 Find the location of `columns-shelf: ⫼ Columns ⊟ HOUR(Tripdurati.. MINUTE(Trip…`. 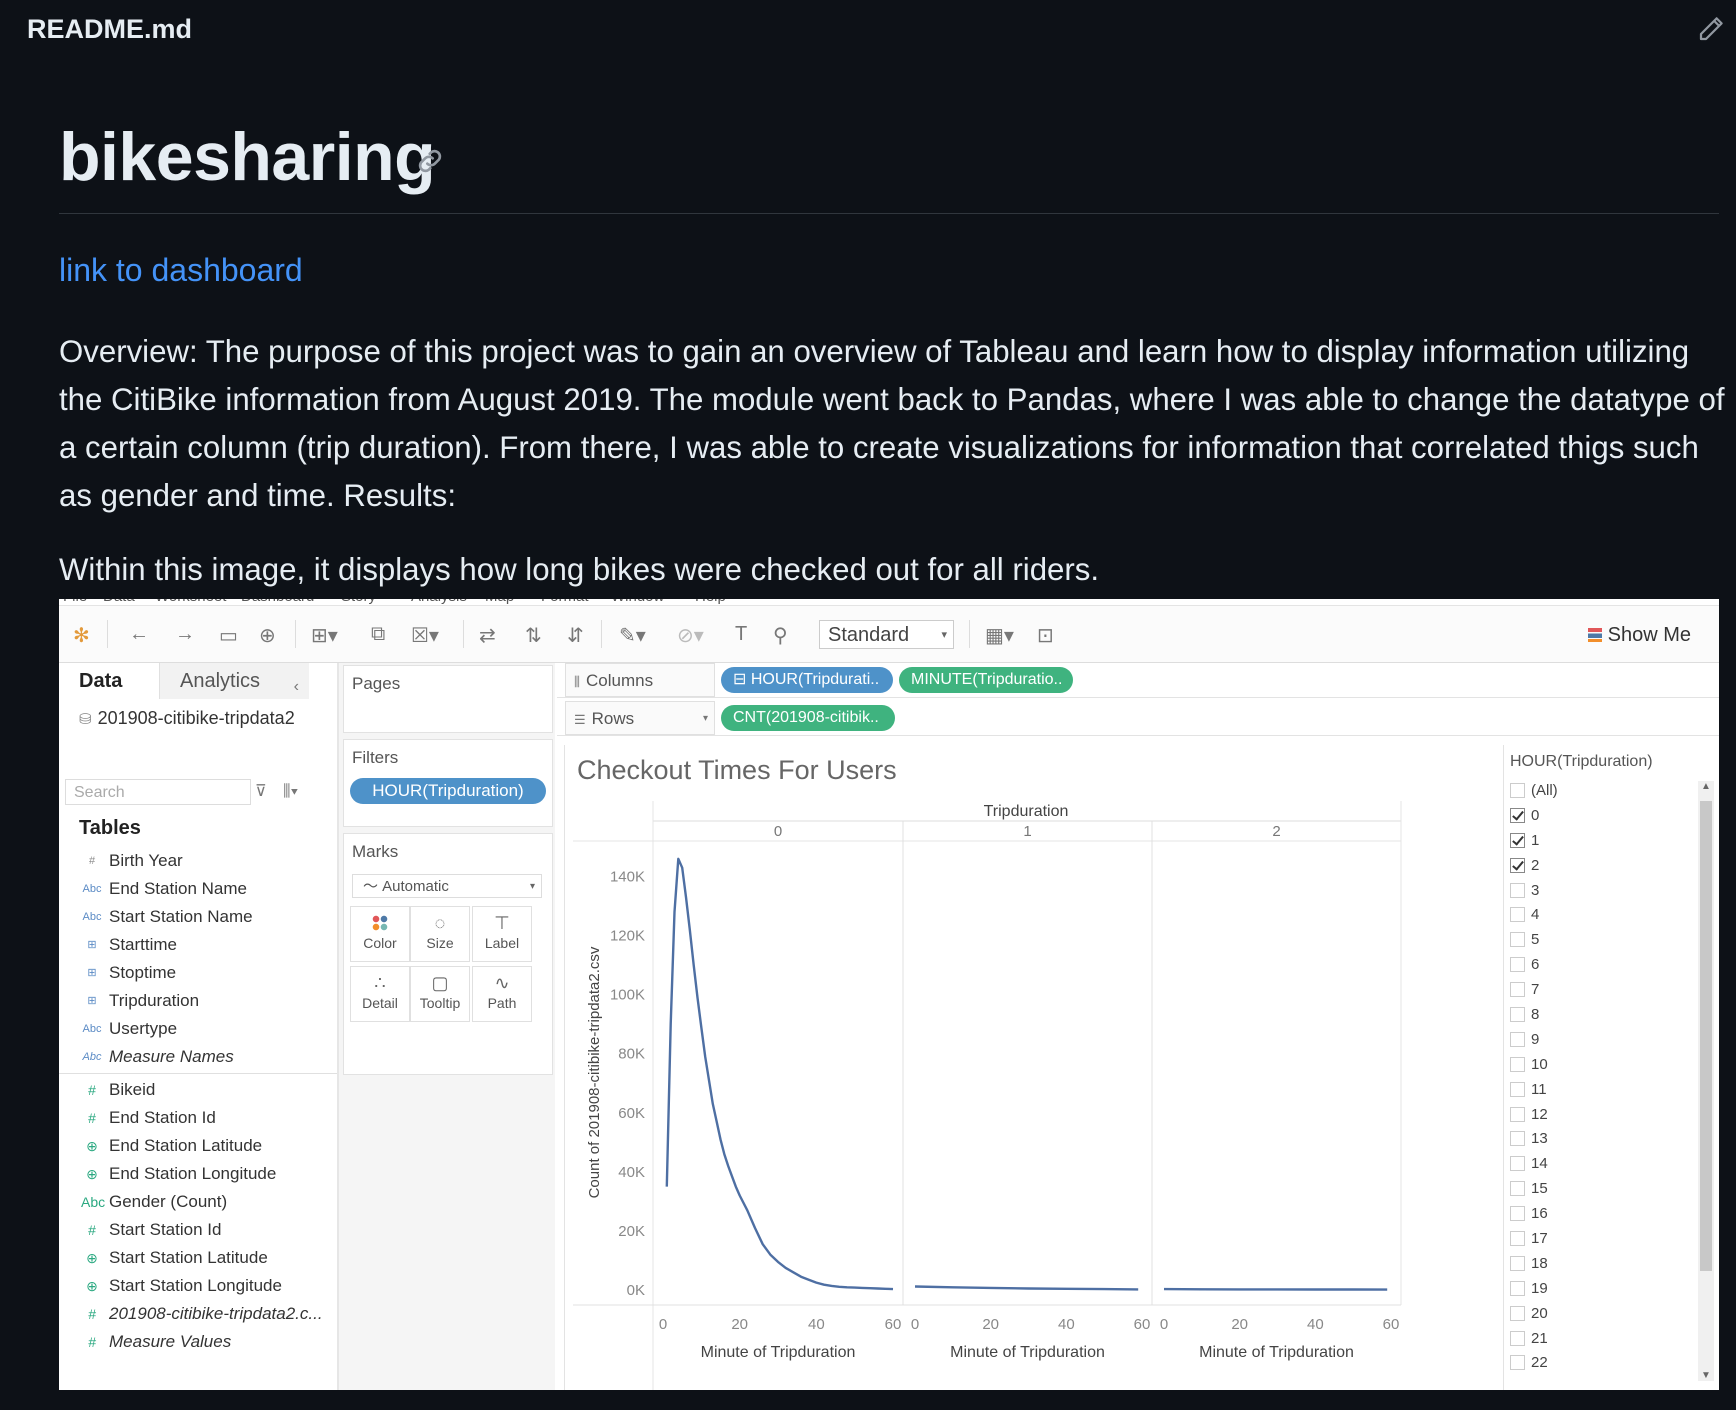

columns-shelf: ⫼ Columns ⊟ HOUR(Tripdurati.. MINUTE(Trip… is located at coordinates (1138, 680).